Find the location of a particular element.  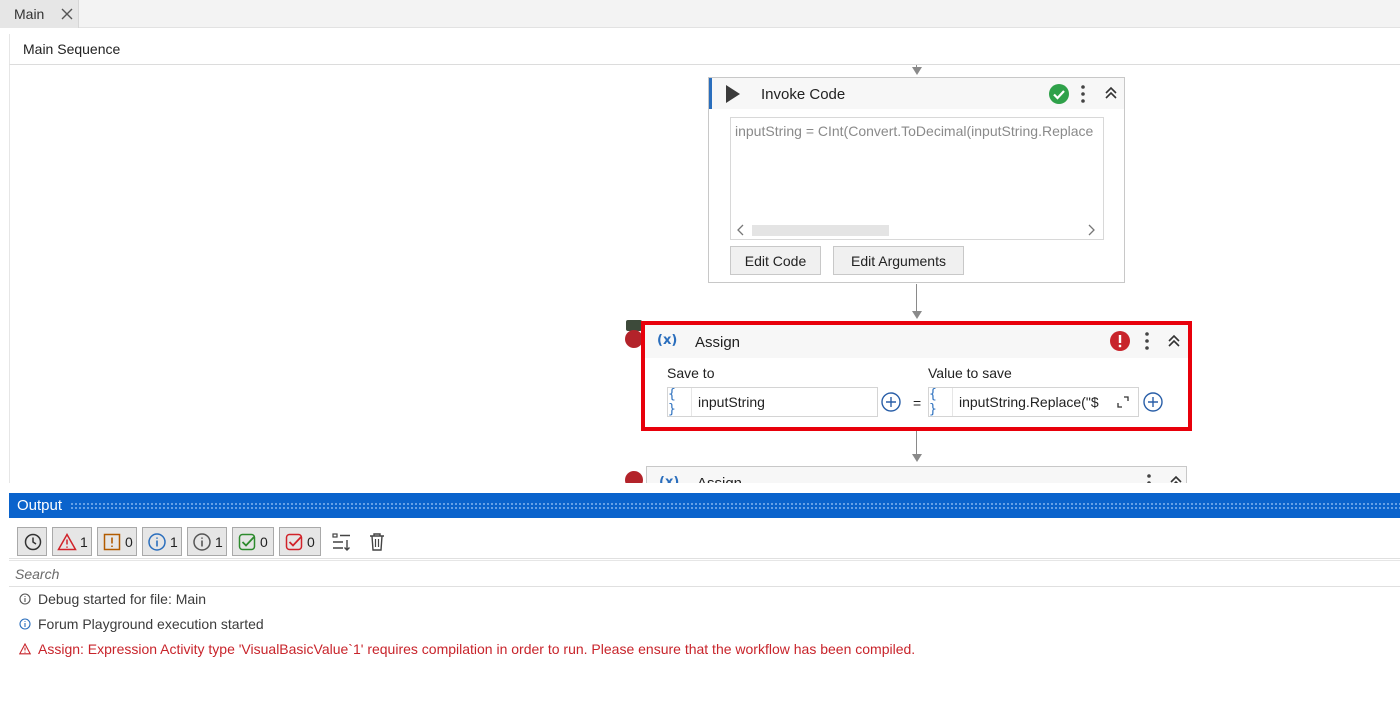

breadcrumb-main-sequence: Main Sequence is located at coordinates (71, 49).